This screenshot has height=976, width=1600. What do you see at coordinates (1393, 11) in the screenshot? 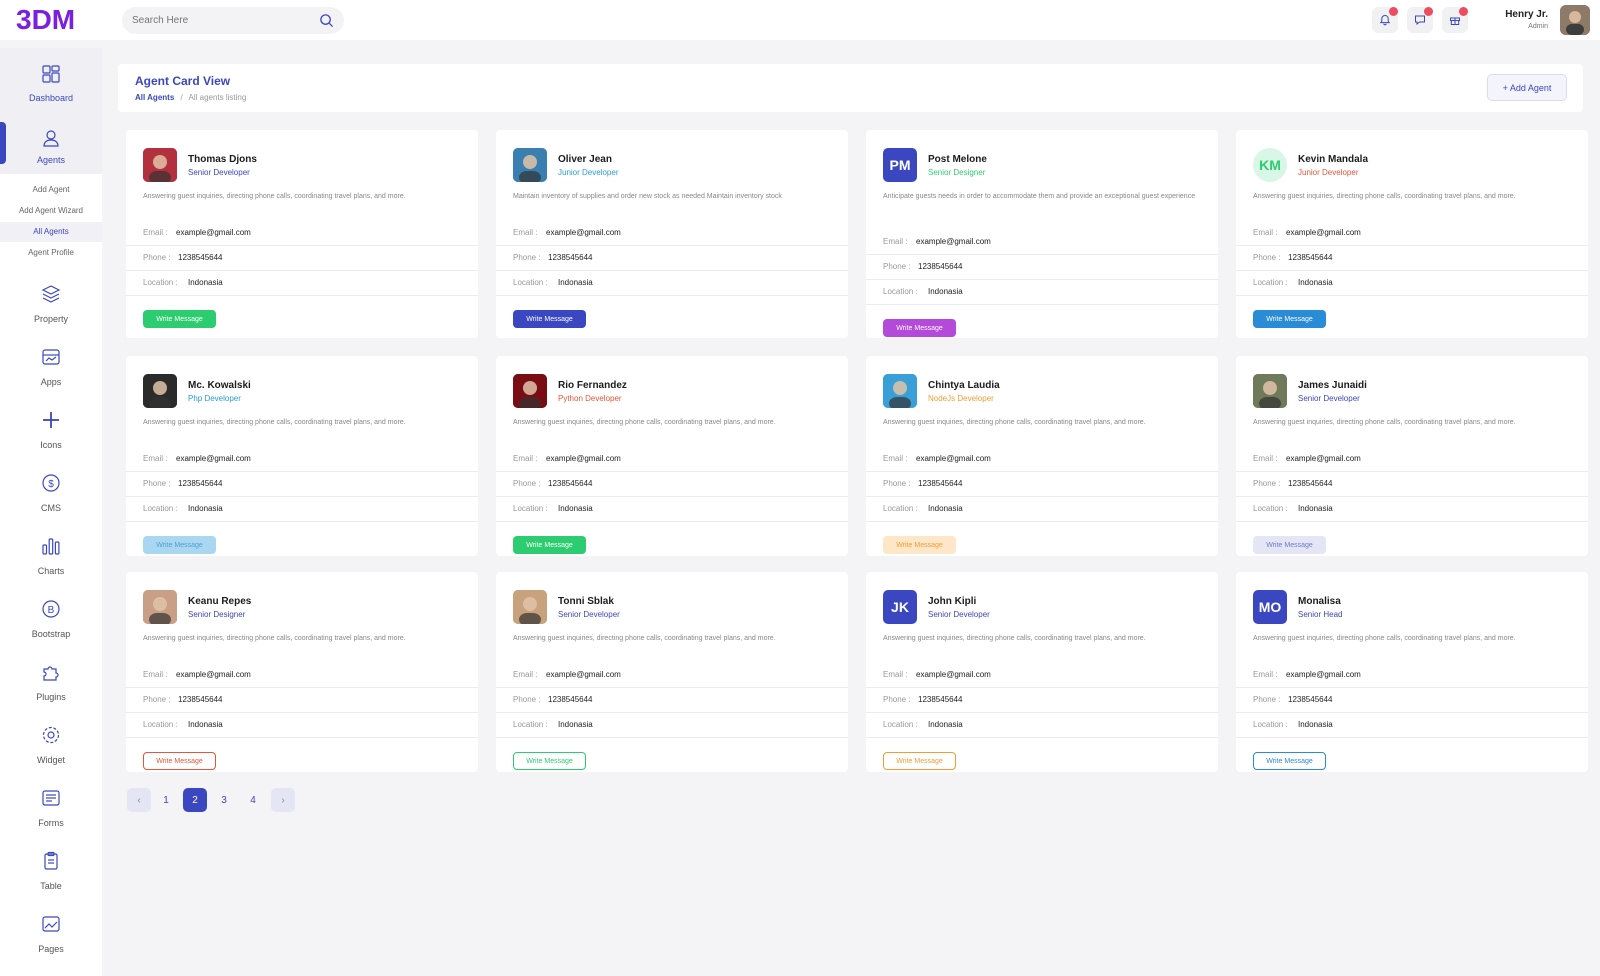
I see `notification-dot` at bounding box center [1393, 11].